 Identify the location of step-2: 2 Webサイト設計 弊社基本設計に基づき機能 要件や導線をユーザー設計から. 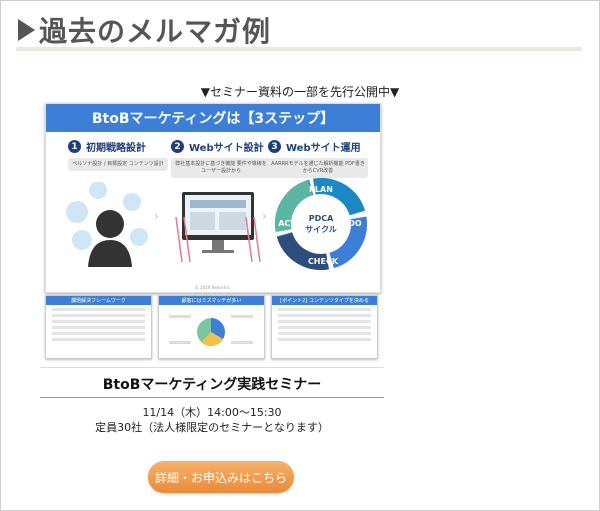
(221, 158).